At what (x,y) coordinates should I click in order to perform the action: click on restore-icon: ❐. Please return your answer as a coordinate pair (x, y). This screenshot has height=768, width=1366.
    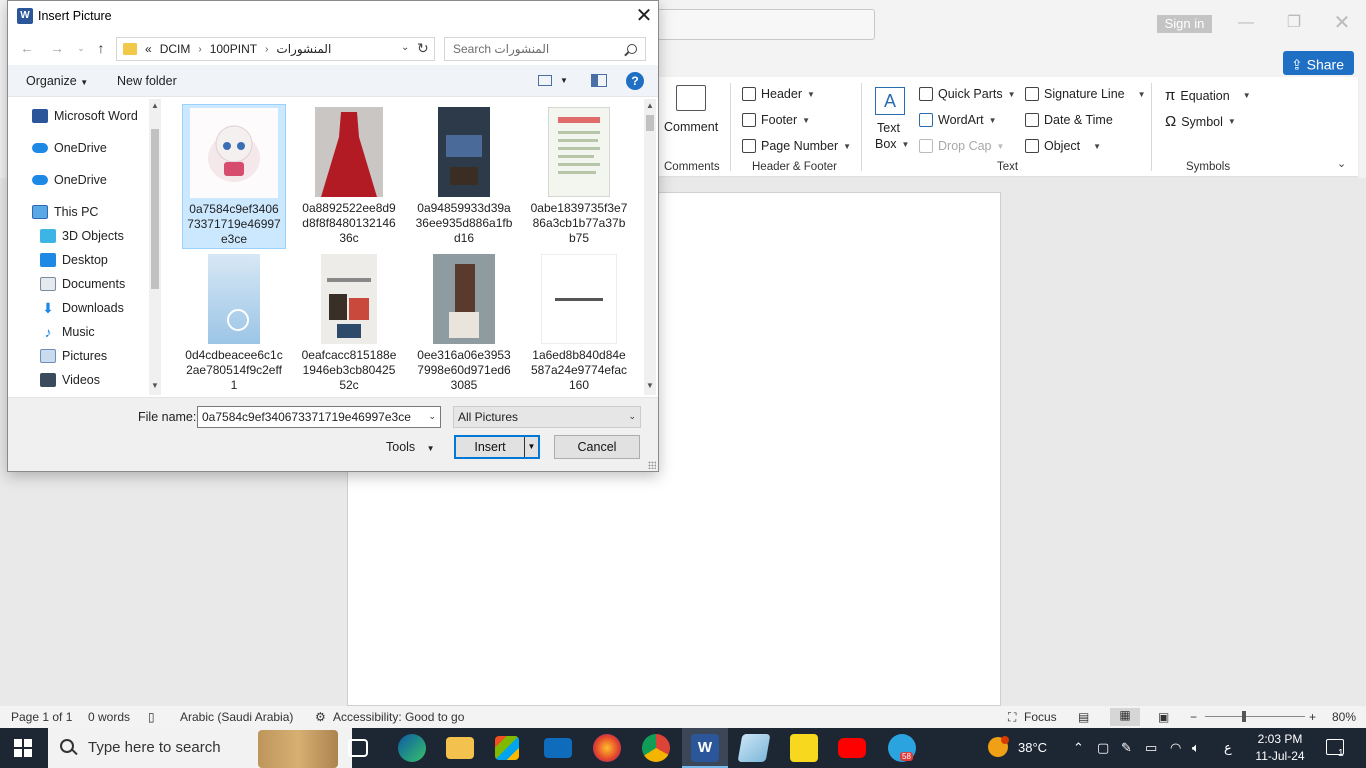
    Looking at the image, I should click on (1294, 23).